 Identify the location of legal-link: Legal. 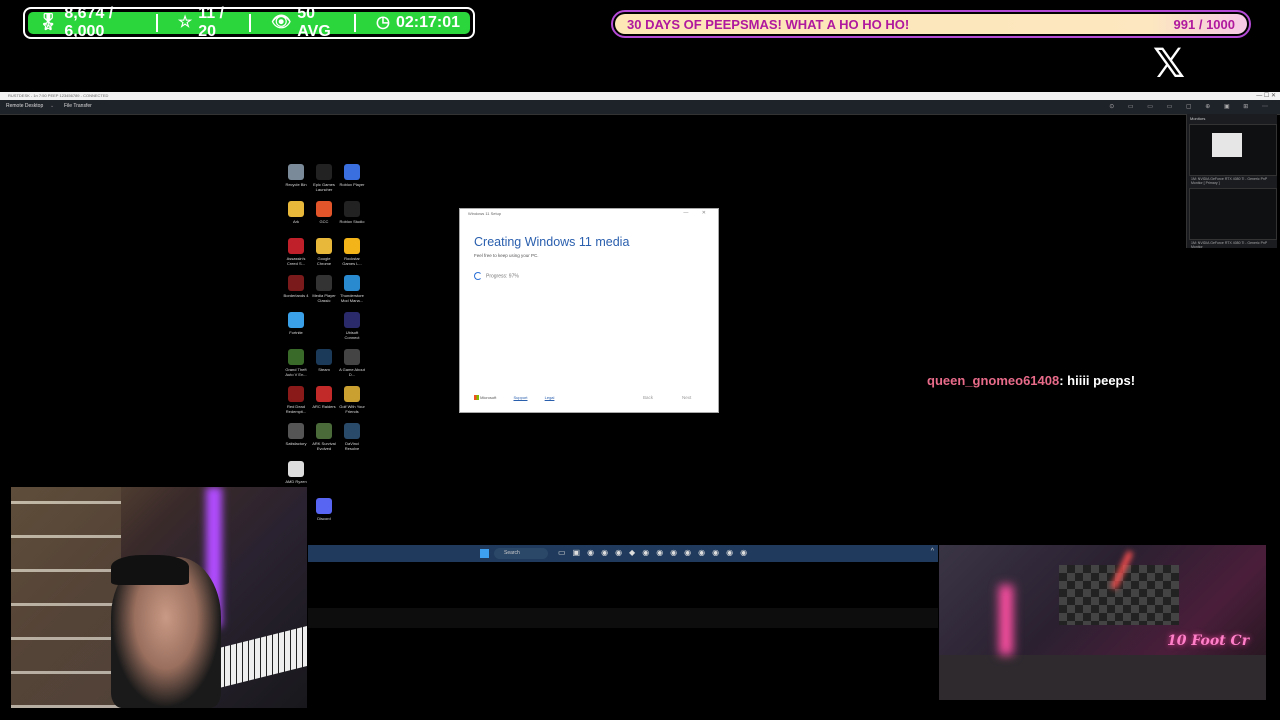
(550, 397).